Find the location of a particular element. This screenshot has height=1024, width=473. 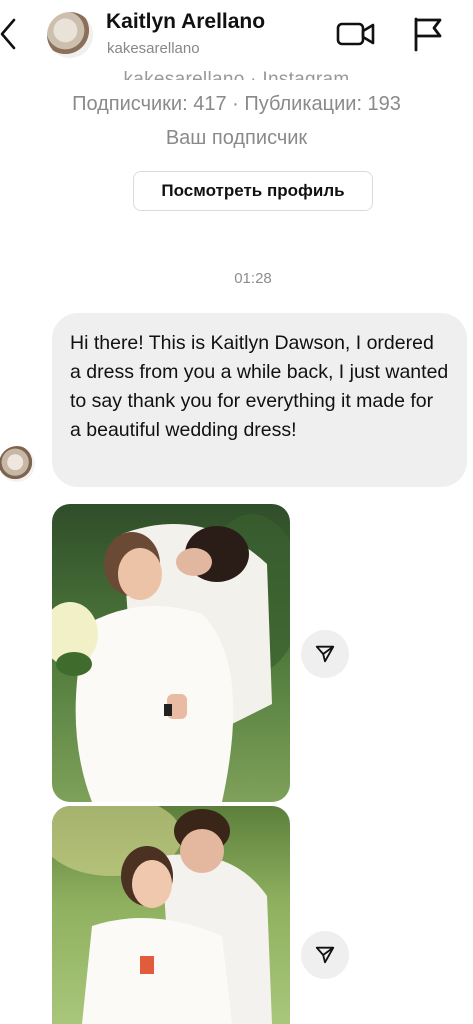

follower-status: Ваш подписчик is located at coordinates (236, 138).